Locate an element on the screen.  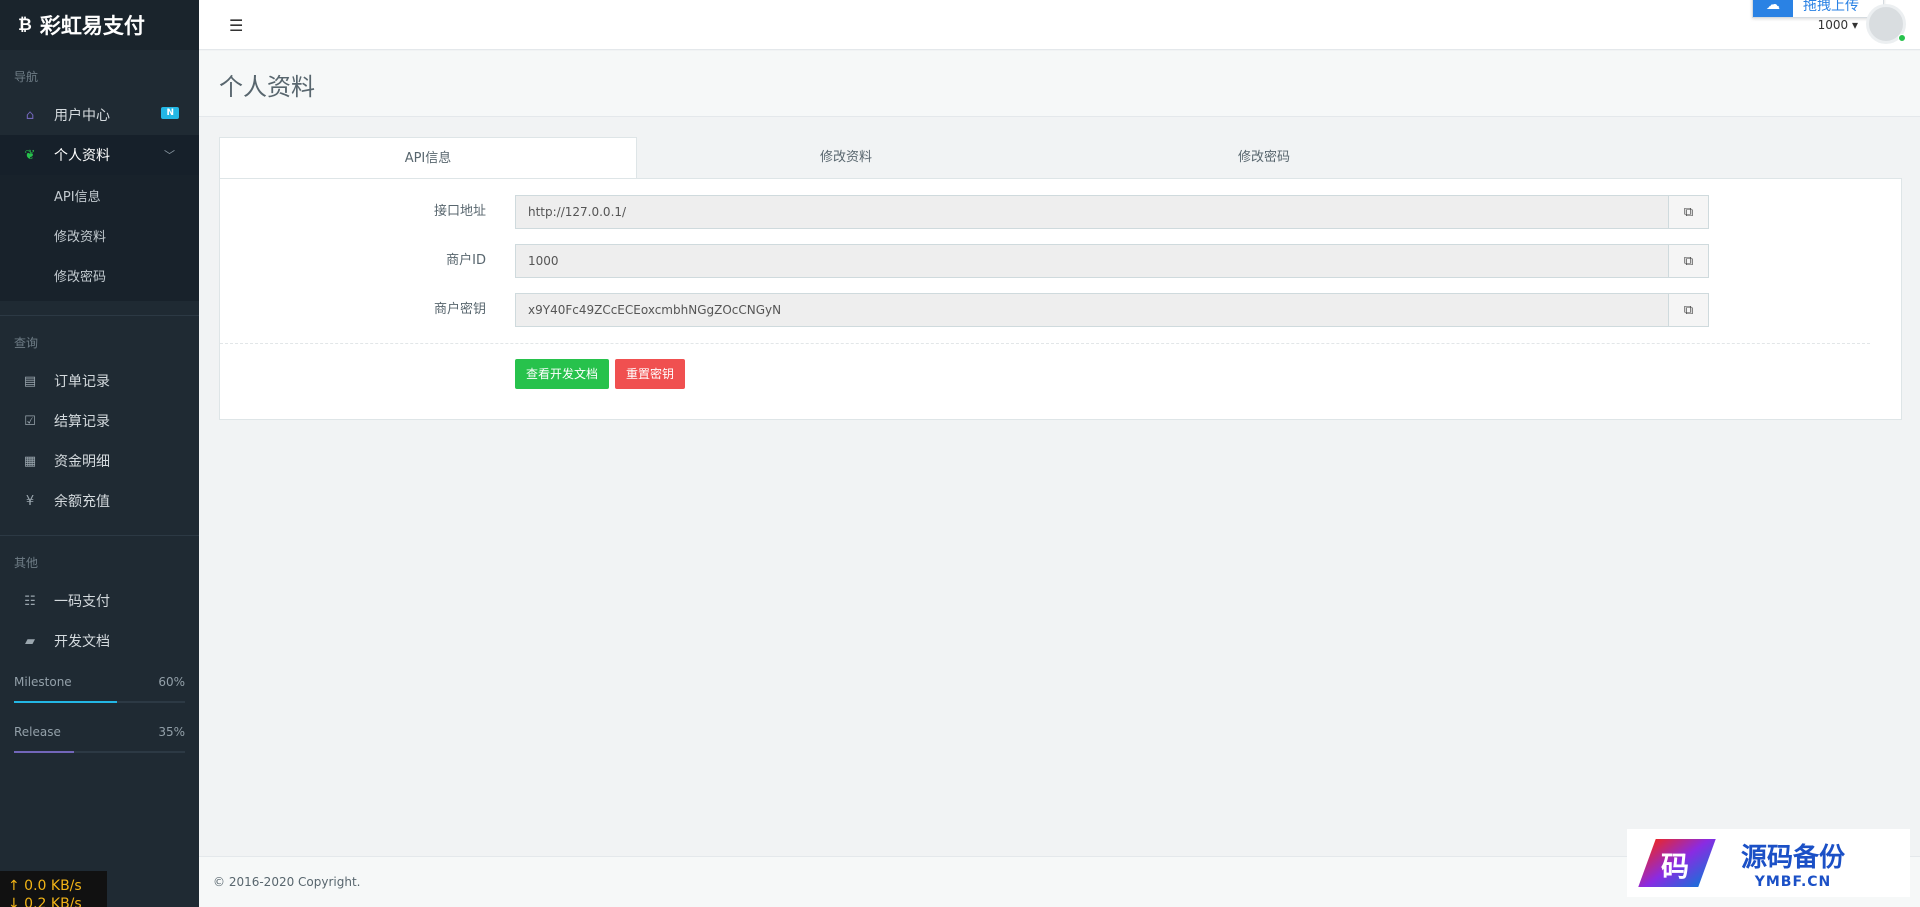
progress-label: Milestone is located at coordinates (43, 682).